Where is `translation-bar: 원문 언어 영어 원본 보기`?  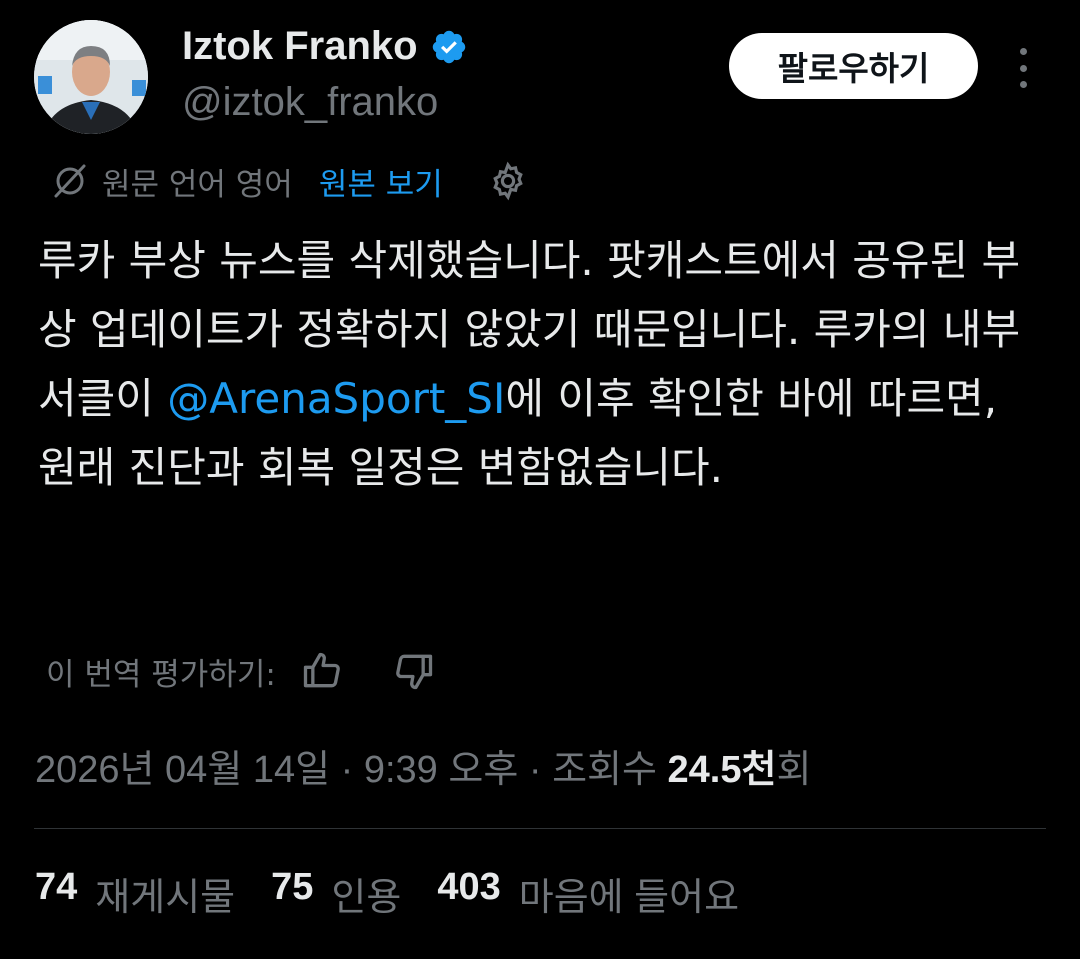 translation-bar: 원문 언어 영어 원본 보기 is located at coordinates (288, 181).